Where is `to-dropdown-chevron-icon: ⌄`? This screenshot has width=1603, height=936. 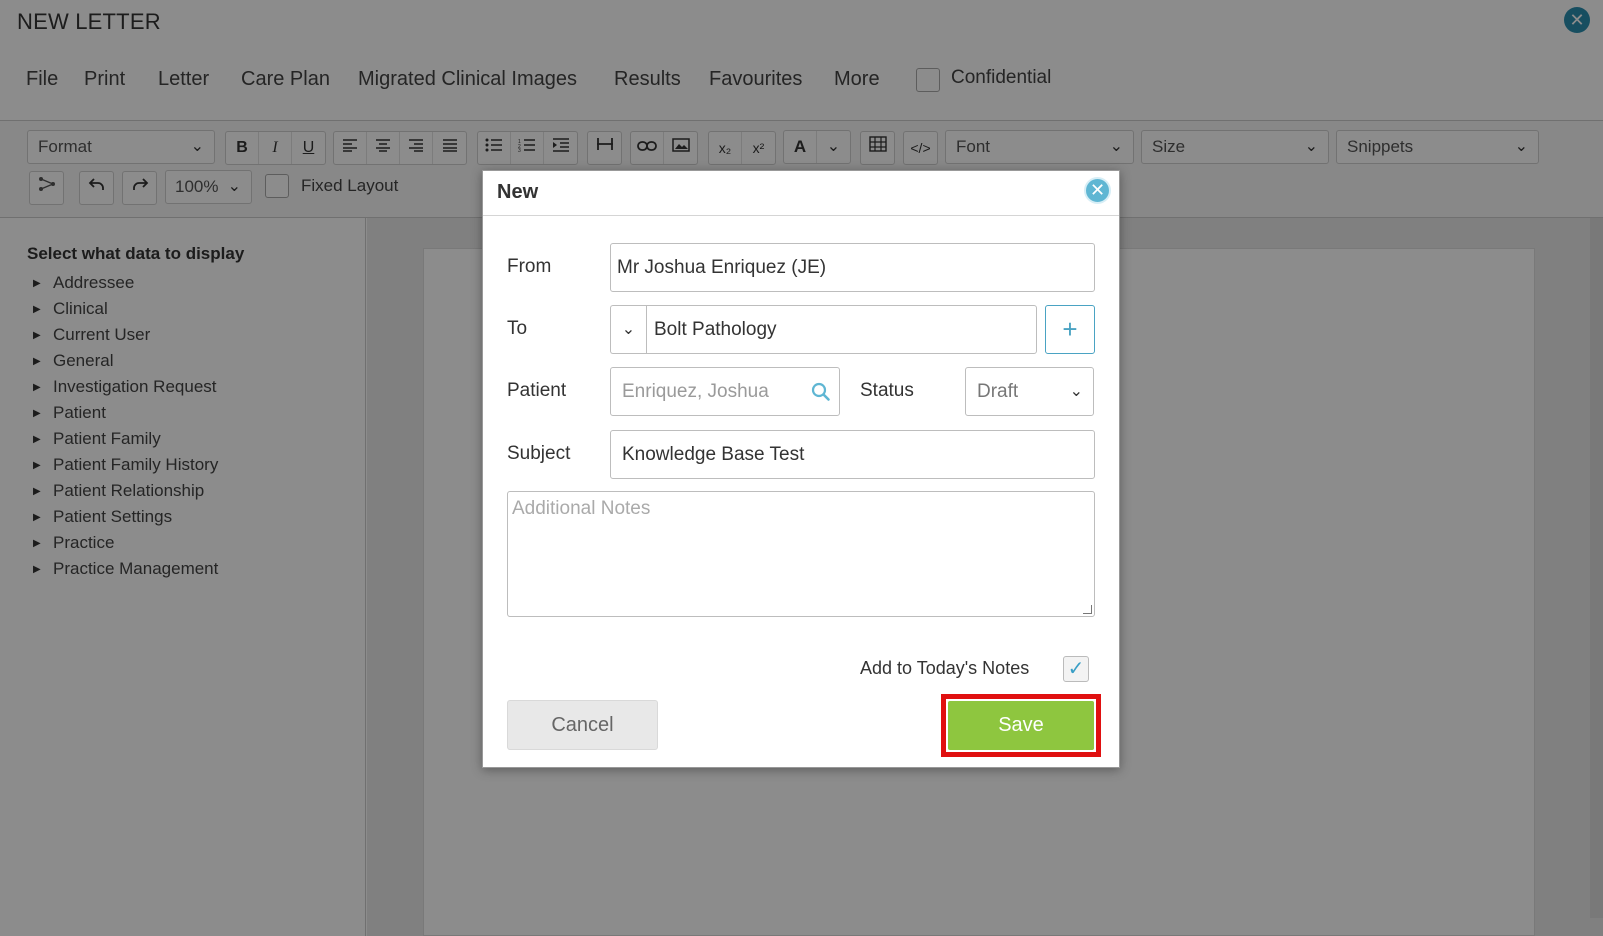
to-dropdown-chevron-icon: ⌄ is located at coordinates (628, 329).